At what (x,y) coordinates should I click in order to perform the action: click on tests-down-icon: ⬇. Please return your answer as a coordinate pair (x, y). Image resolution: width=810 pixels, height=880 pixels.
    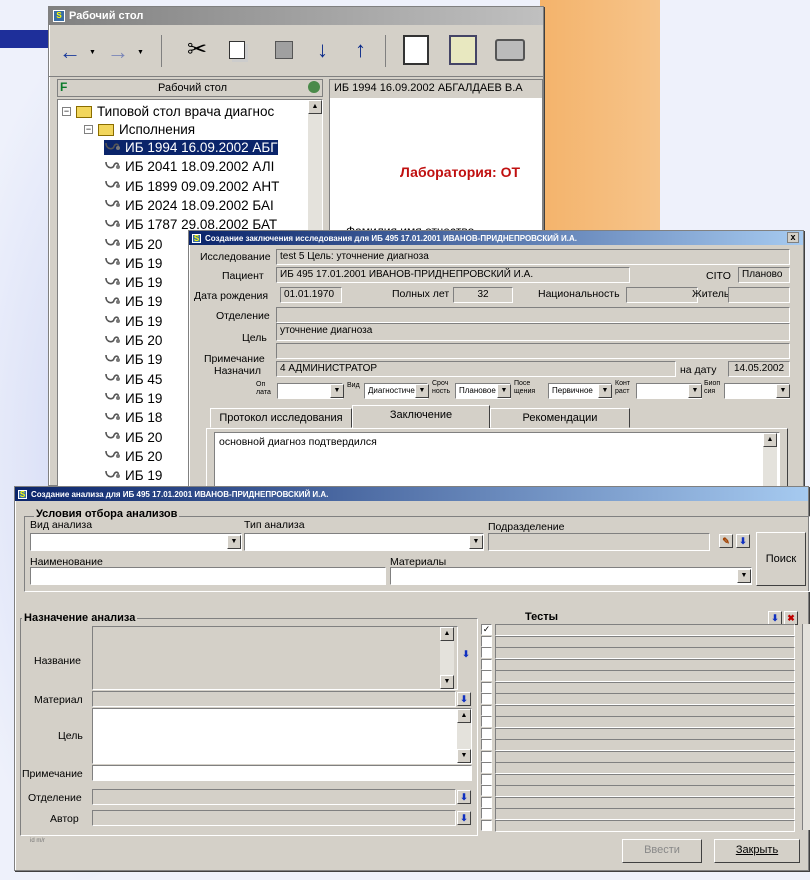
    Looking at the image, I should click on (775, 618).